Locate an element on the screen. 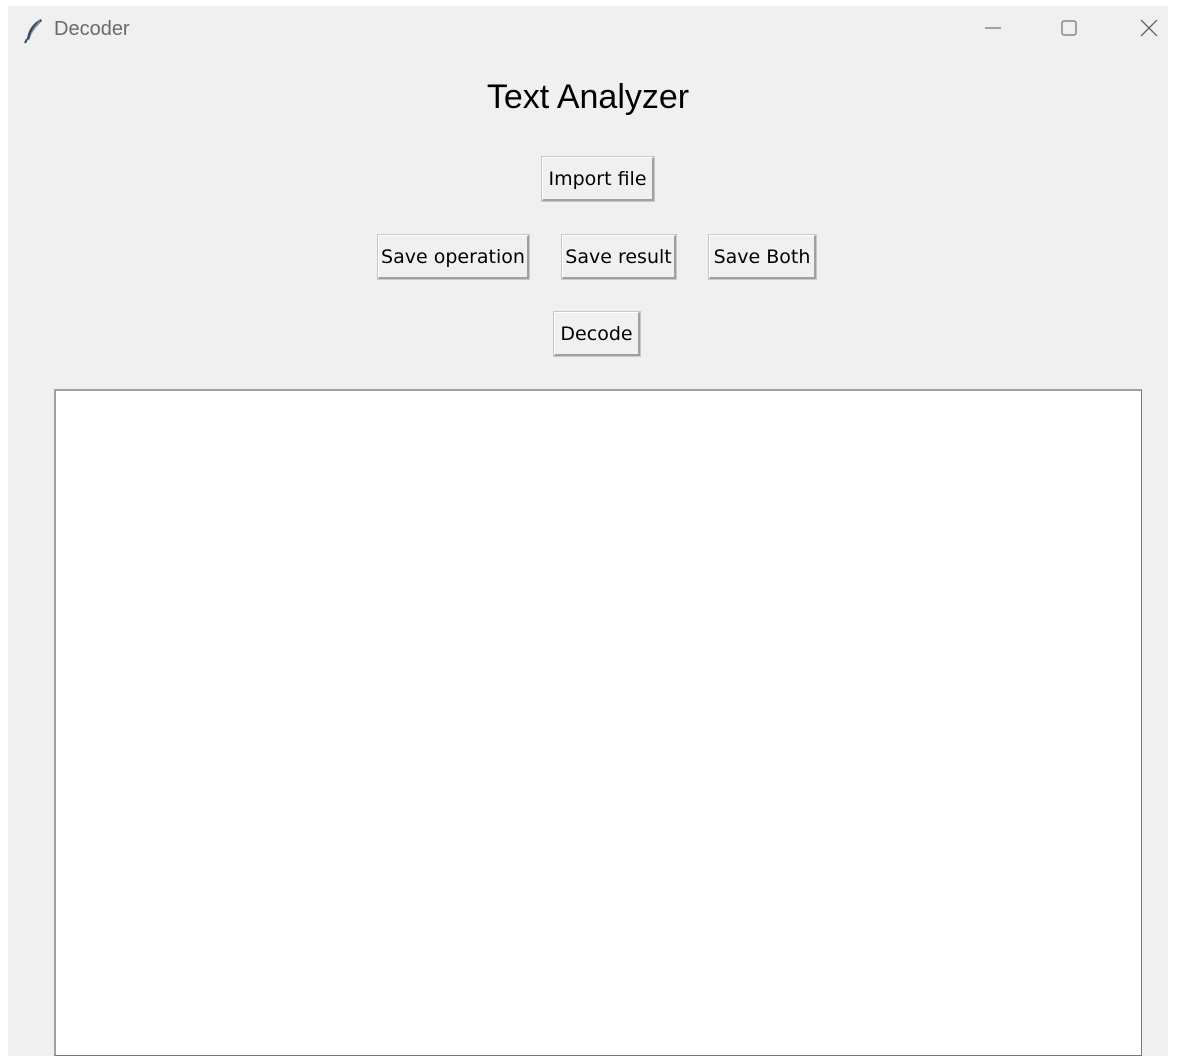 This screenshot has height=1061, width=1179. maximize-icon is located at coordinates (1069, 30).